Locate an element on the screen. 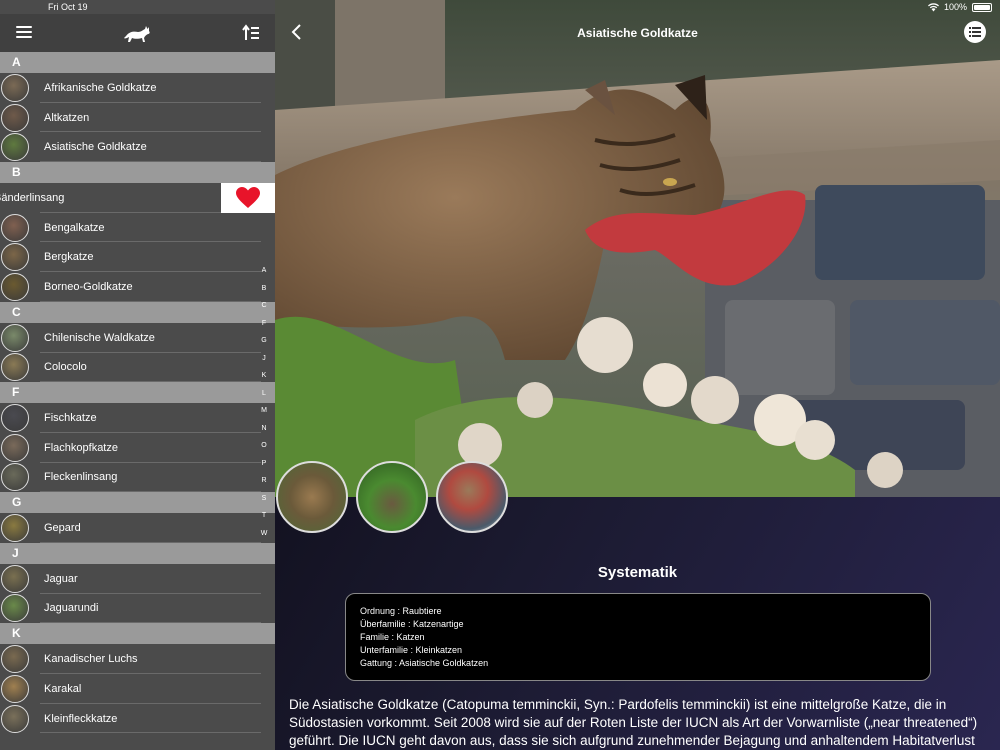  cat-logo-icon is located at coordinates (137, 34).